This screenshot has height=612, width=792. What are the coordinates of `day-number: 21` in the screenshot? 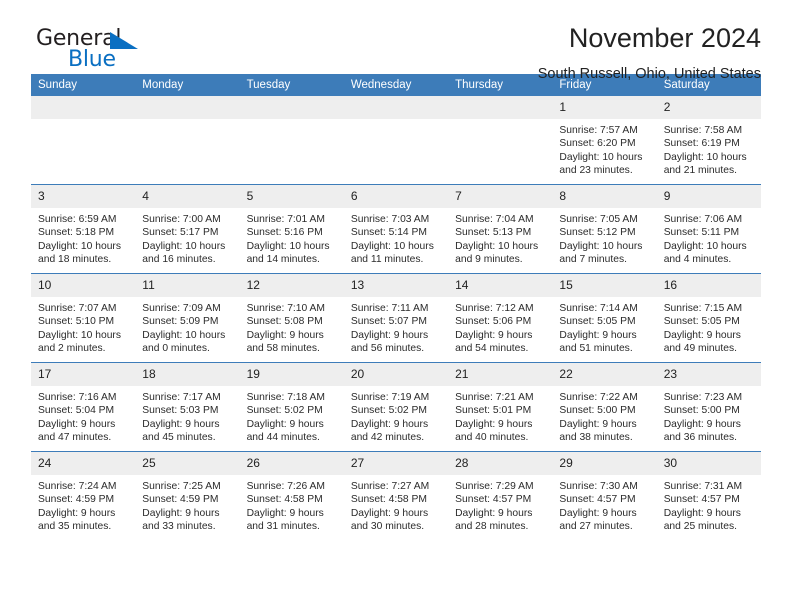 It's located at (500, 374).